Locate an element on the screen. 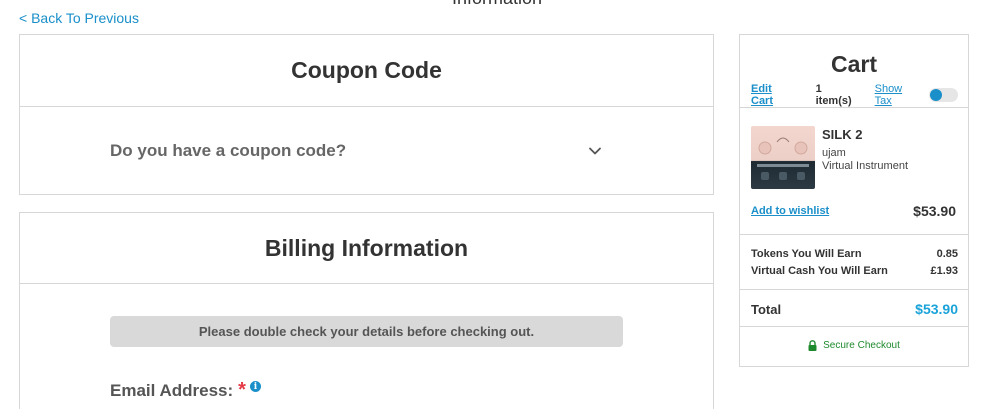 Image resolution: width=995 pixels, height=409 pixels. page-heading: Information is located at coordinates (497, 4).